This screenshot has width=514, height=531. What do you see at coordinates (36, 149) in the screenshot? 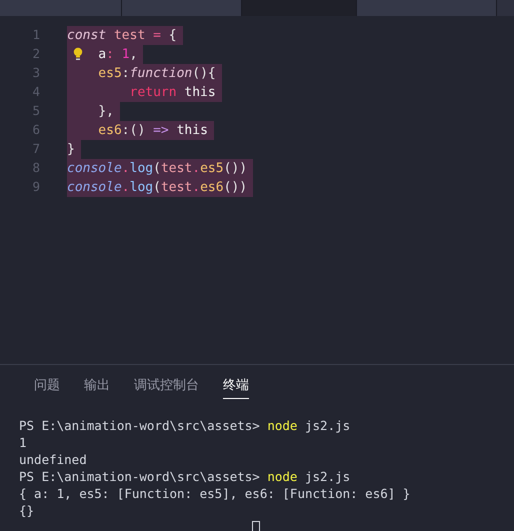
I see `line-number: 7` at bounding box center [36, 149].